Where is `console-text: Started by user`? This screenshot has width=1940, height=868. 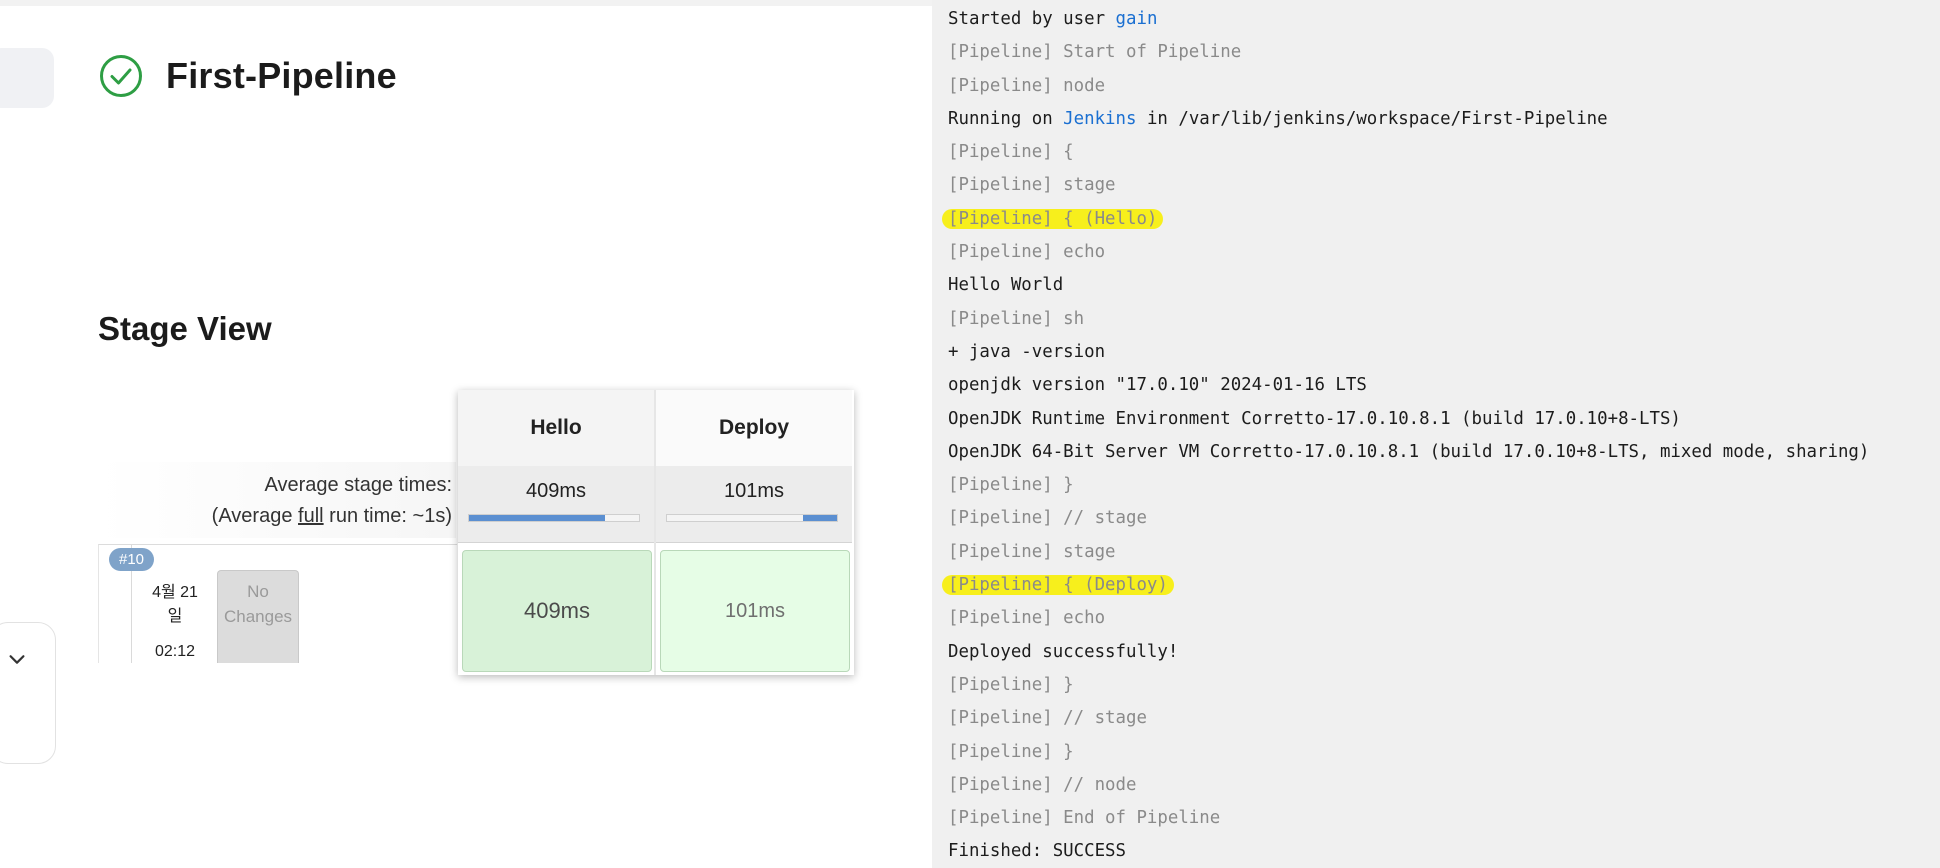 console-text: Started by user is located at coordinates (1032, 19).